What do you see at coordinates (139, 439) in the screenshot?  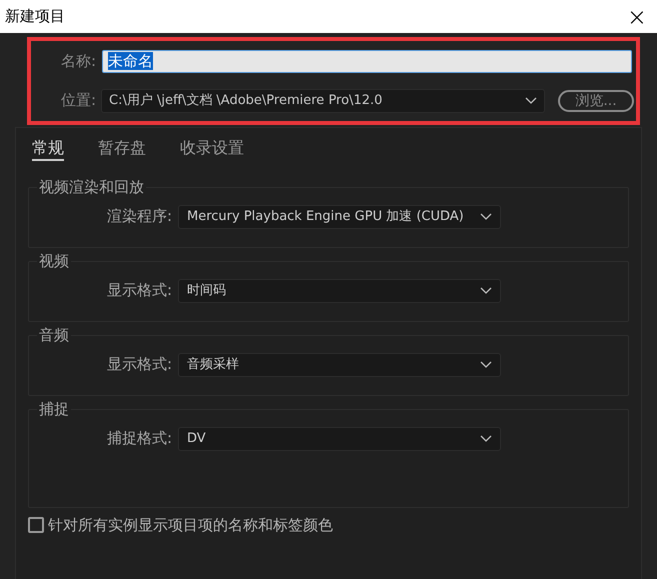 I see `field-label: 捕捉格式:` at bounding box center [139, 439].